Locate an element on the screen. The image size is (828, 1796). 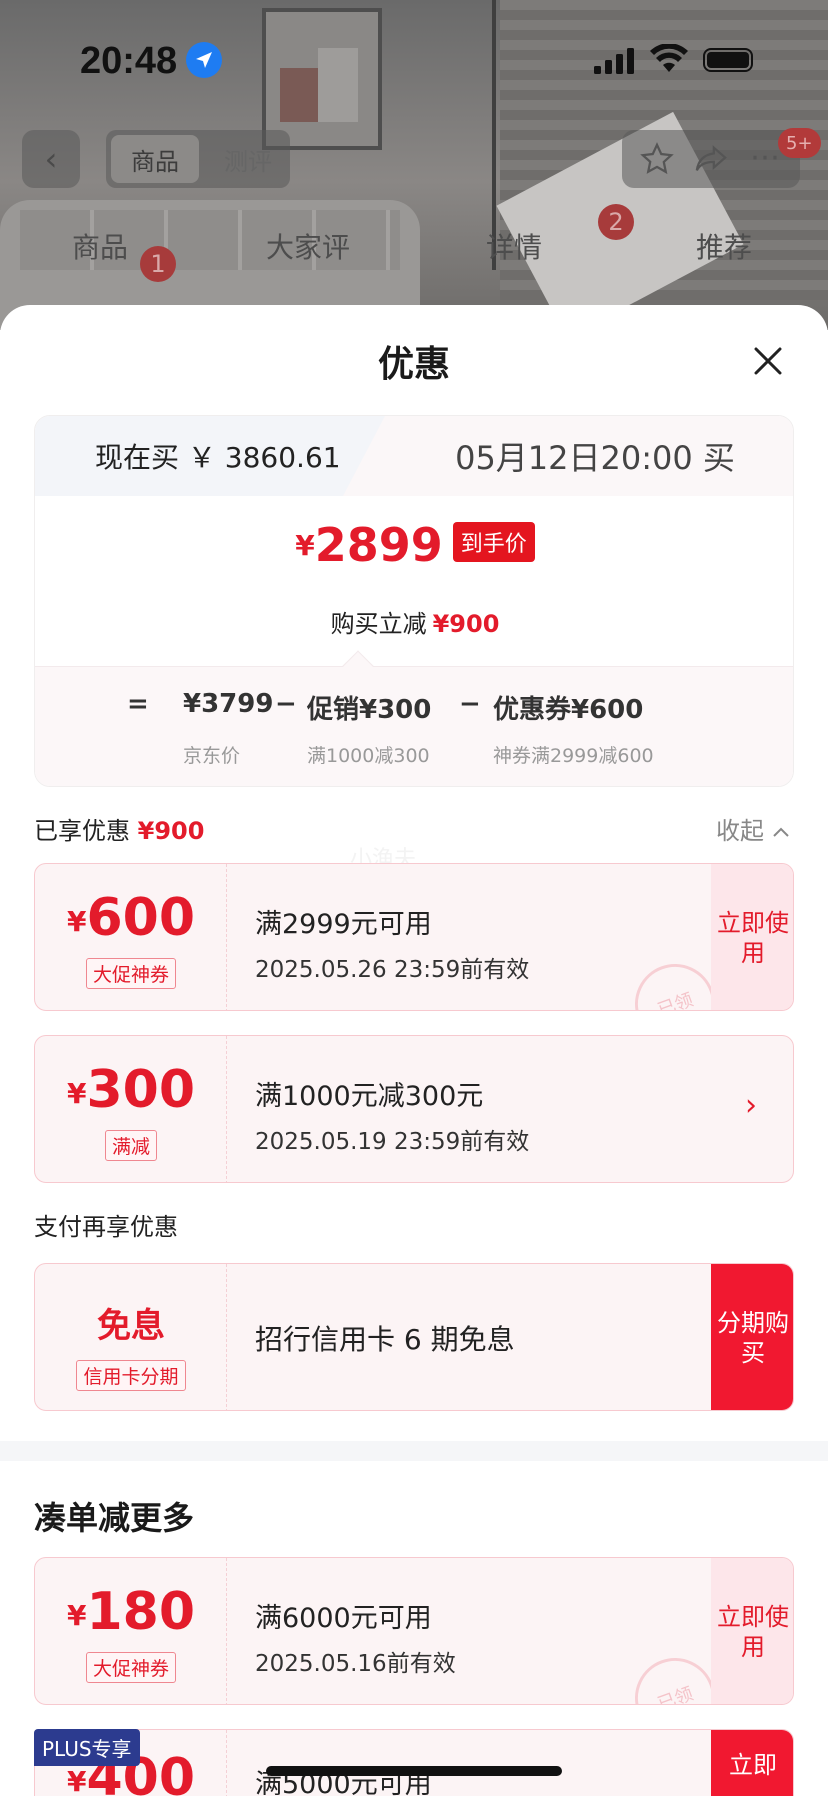
tab-details: 详情 is located at coordinates (514, 246).